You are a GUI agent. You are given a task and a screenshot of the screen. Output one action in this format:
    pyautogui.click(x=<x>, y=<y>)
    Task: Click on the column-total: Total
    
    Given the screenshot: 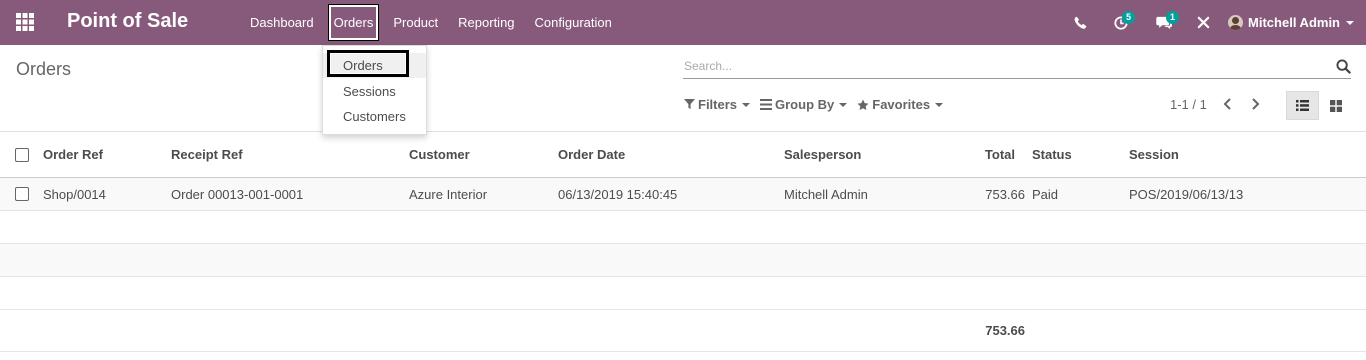 What is the action you would take?
    pyautogui.click(x=977, y=154)
    